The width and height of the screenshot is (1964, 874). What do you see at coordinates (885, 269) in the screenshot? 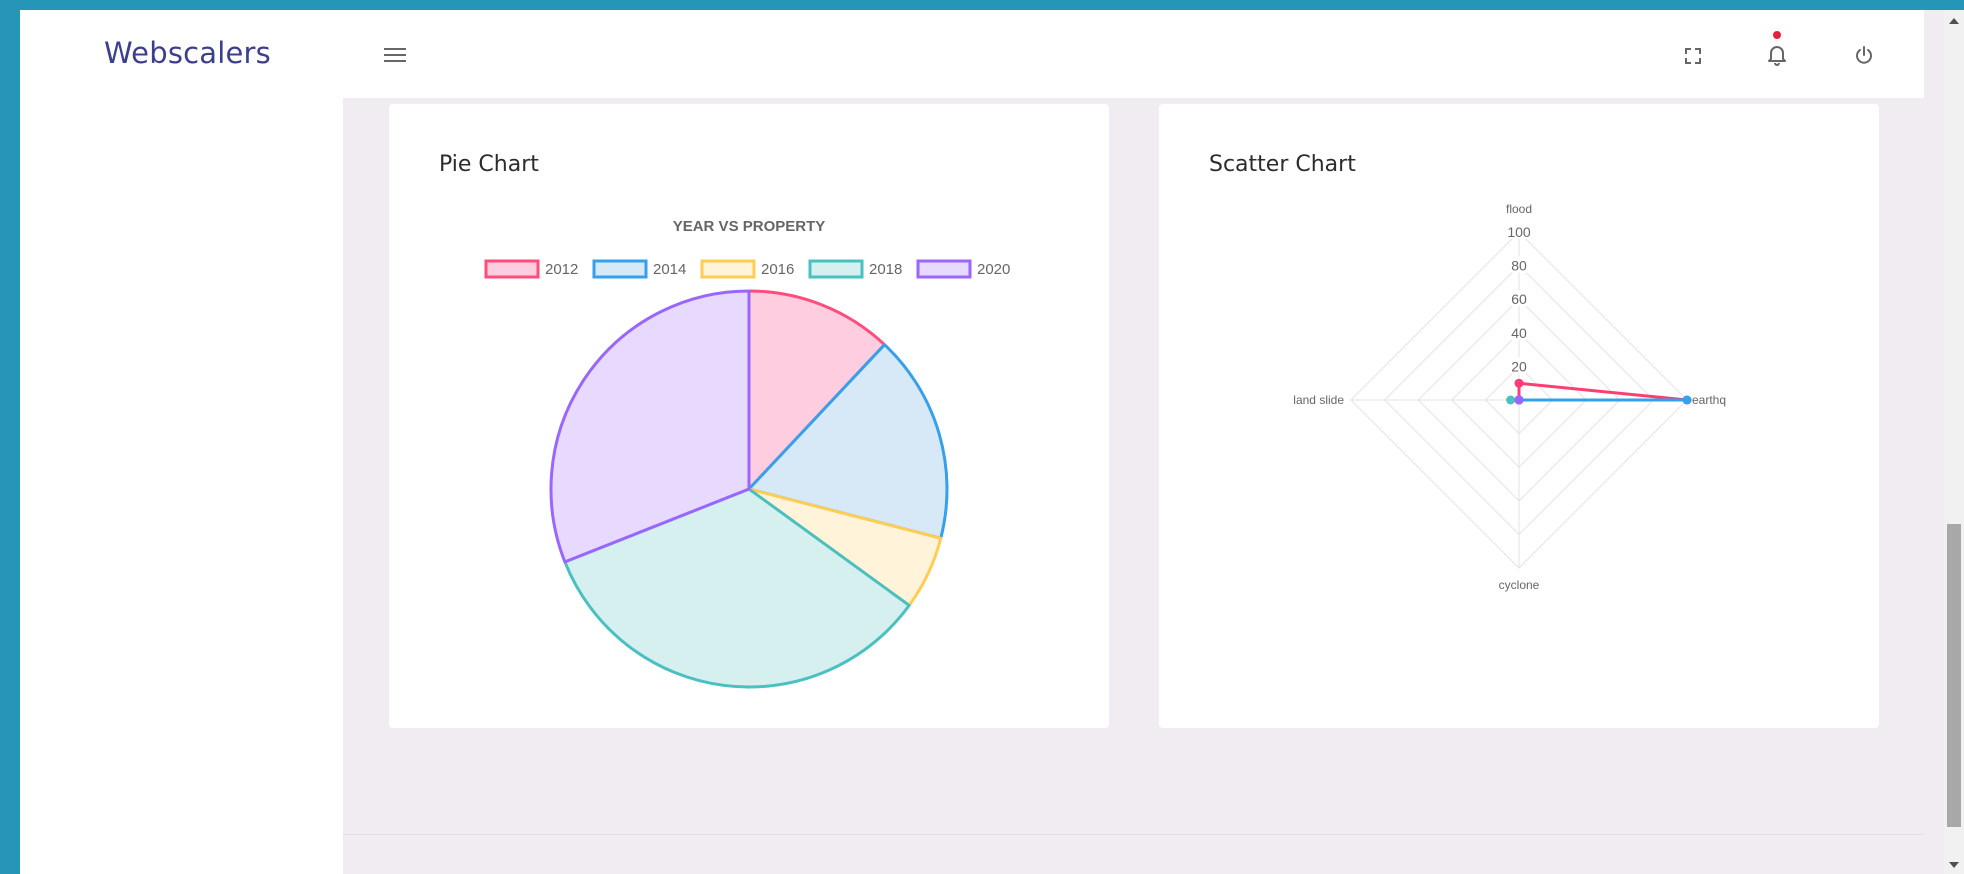
I see `legend-label: 2018` at bounding box center [885, 269].